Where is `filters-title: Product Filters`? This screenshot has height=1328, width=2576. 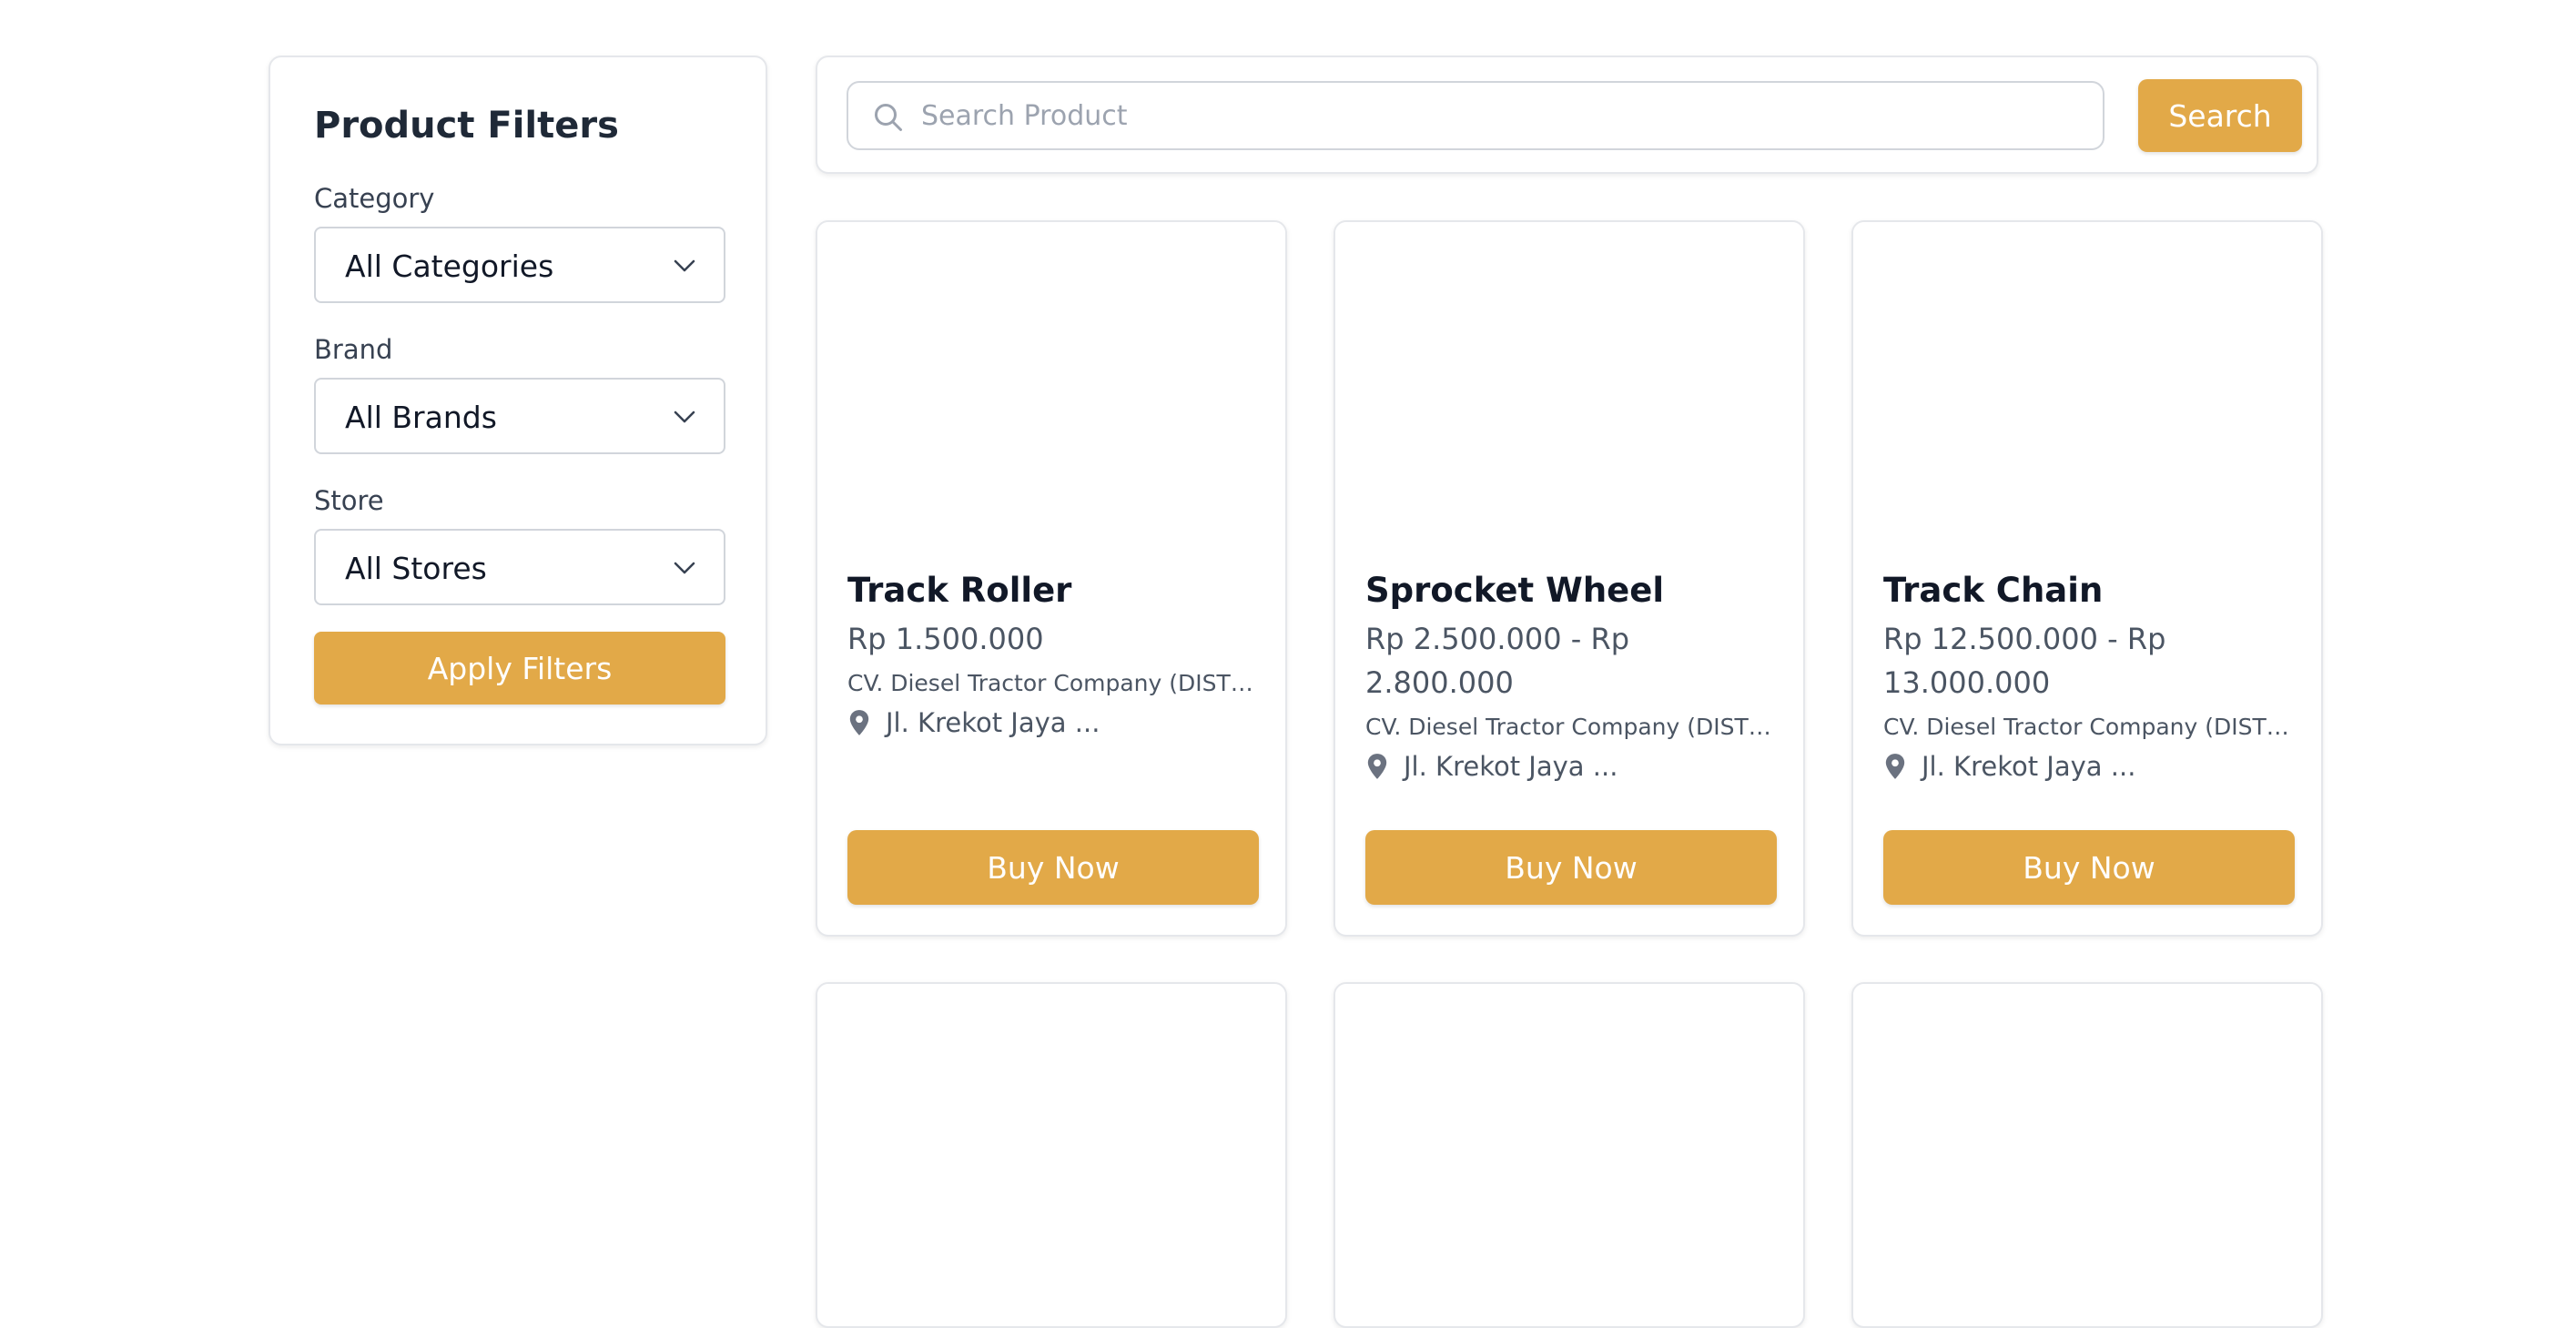 filters-title: Product Filters is located at coordinates (466, 126).